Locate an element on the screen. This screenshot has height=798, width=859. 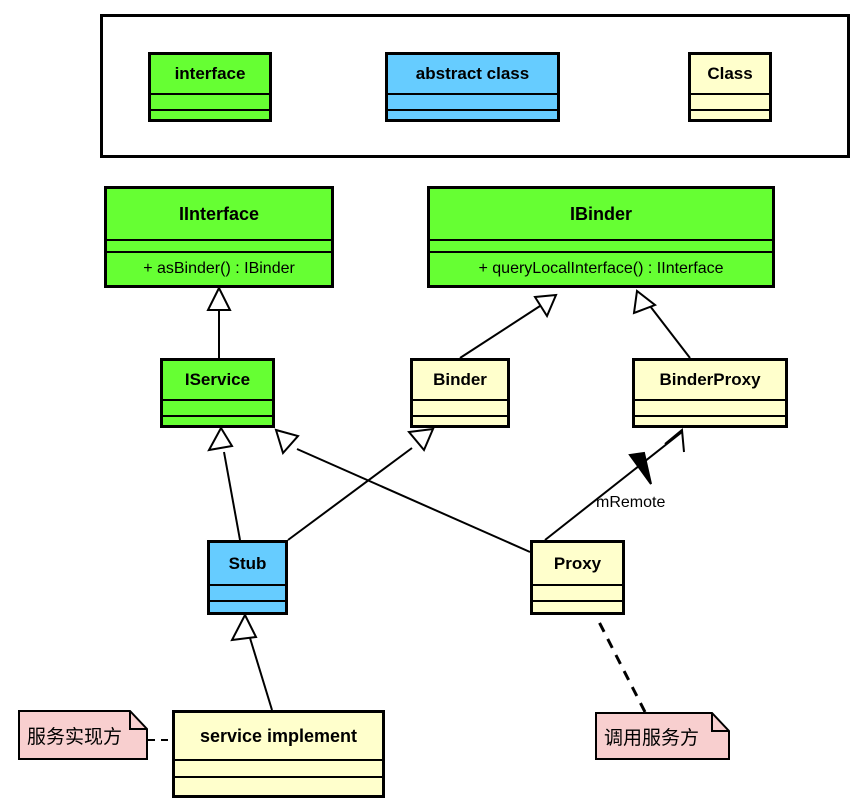
legend-class-label: Class is located at coordinates (730, 73).